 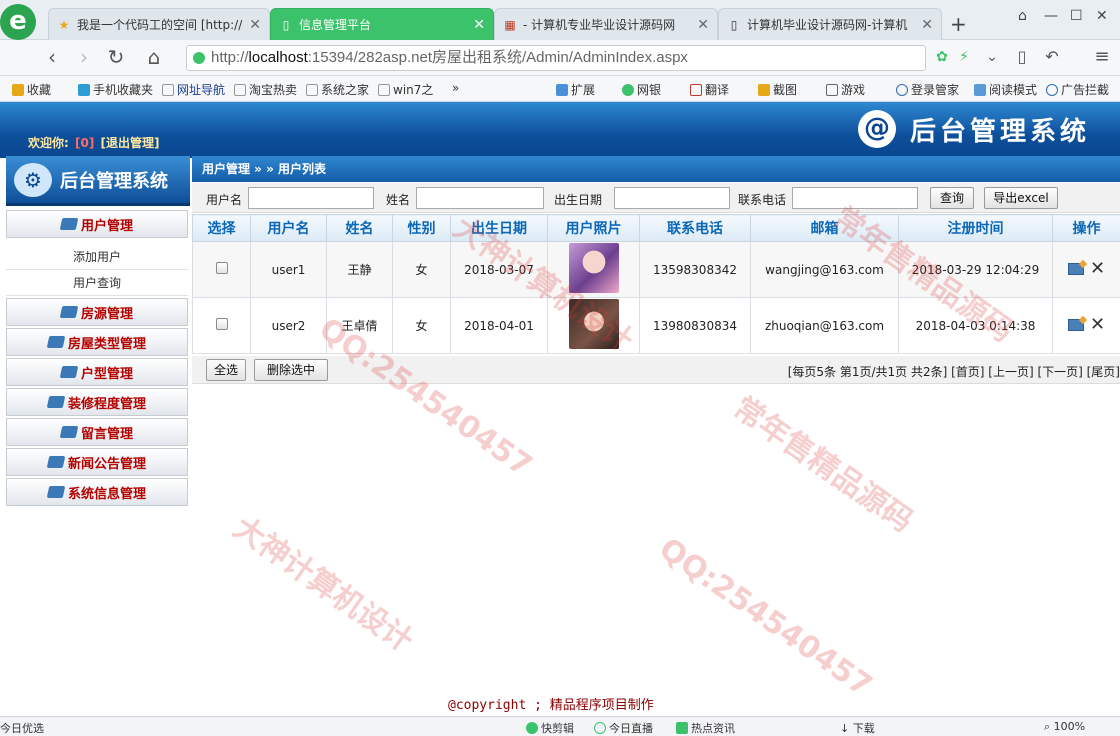 I want to click on shield-icon, so click(x=199, y=58).